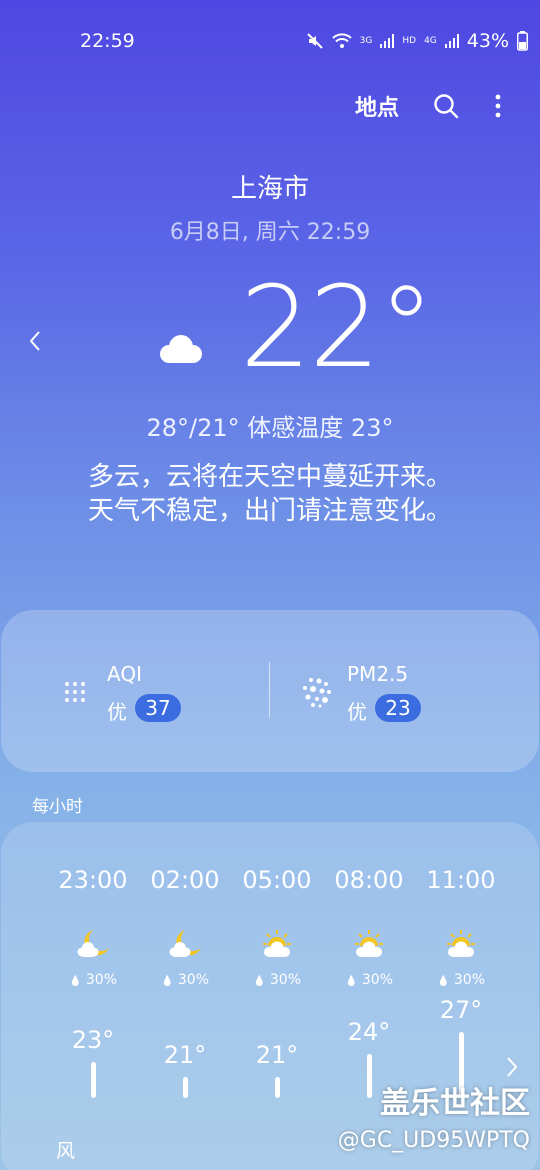 The height and width of the screenshot is (1170, 540). What do you see at coordinates (461, 1009) in the screenshot?
I see `hour-temperature: 27°` at bounding box center [461, 1009].